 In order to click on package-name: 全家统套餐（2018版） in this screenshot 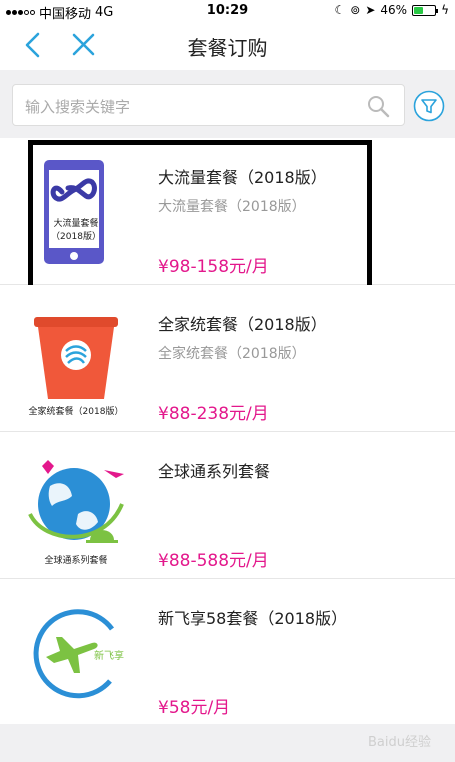, I will do `click(242, 324)`.